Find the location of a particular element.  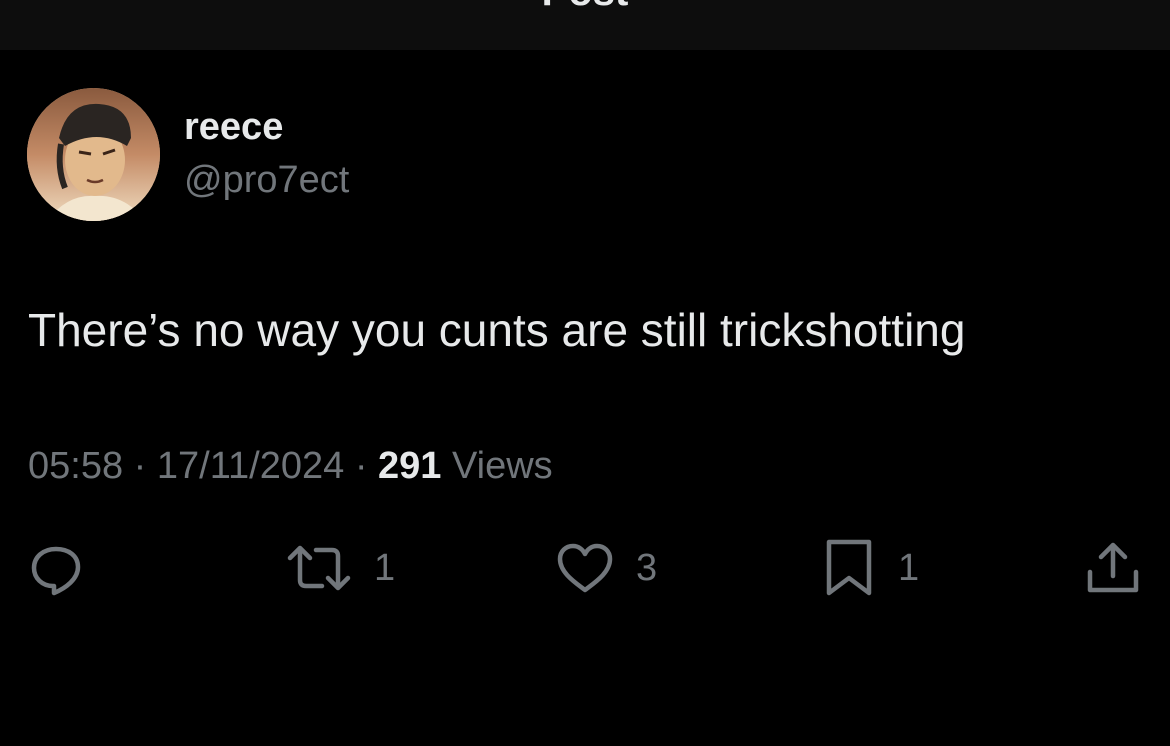

like-button: 3 is located at coordinates (605, 568).